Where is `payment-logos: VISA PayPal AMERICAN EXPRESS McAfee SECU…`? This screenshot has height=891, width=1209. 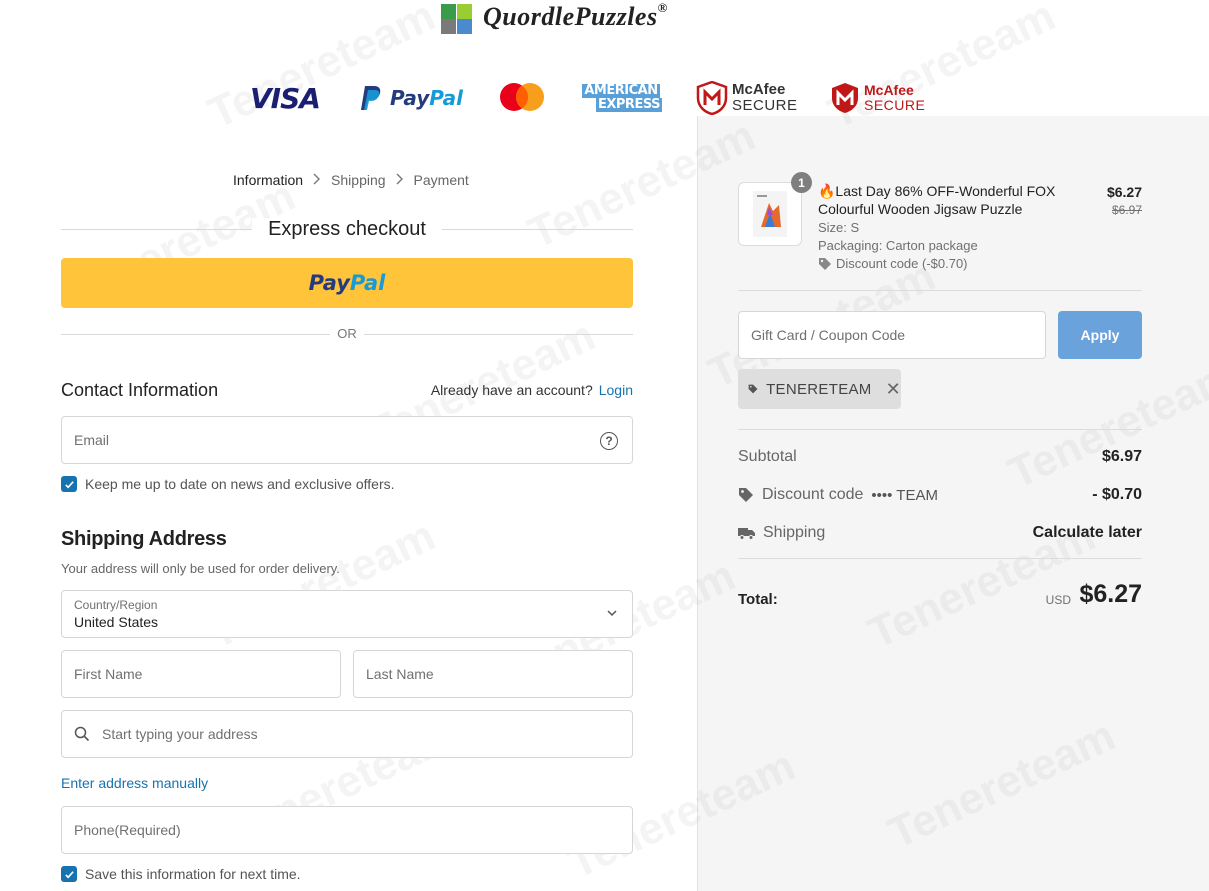 payment-logos: VISA PayPal AMERICAN EXPRESS McAfee SECU… is located at coordinates (588, 98).